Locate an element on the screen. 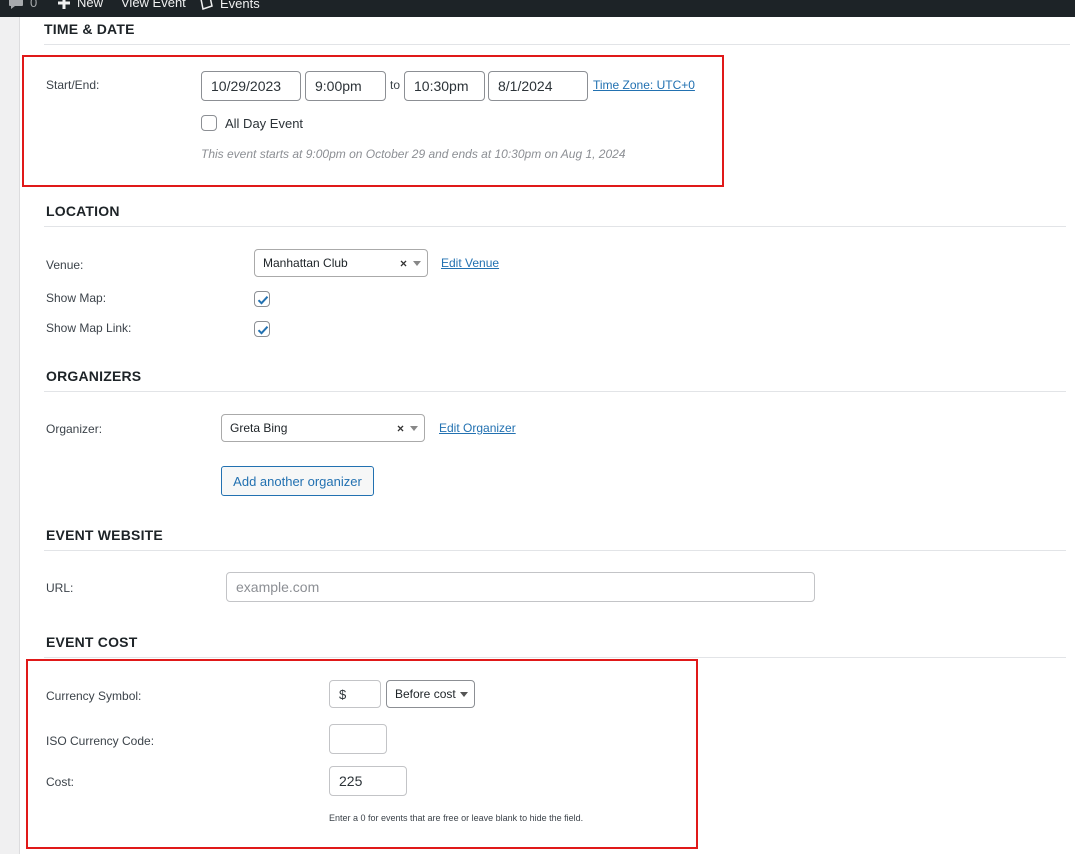 Image resolution: width=1075 pixels, height=854 pixels. show-map-checkbox is located at coordinates (262, 299).